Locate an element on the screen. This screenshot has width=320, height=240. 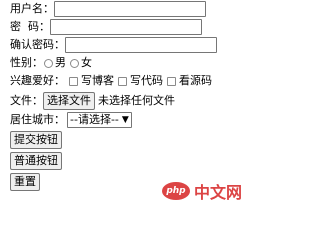
gender-female-label: 女 is located at coordinates (86, 62).